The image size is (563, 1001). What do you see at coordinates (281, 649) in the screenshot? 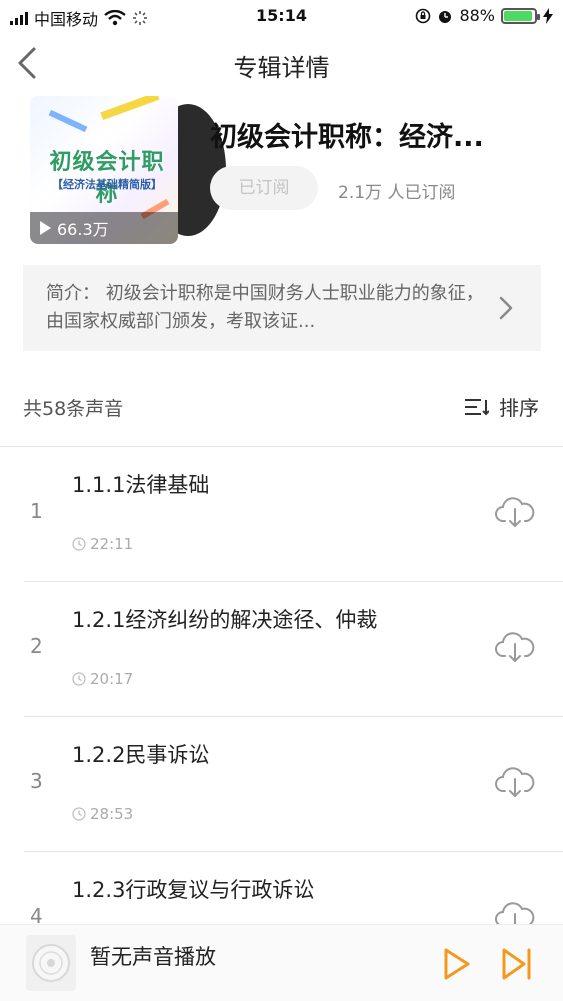
I see `track-row: 2 1.2.1经济纠纷的解决途径、仲裁 20:17` at bounding box center [281, 649].